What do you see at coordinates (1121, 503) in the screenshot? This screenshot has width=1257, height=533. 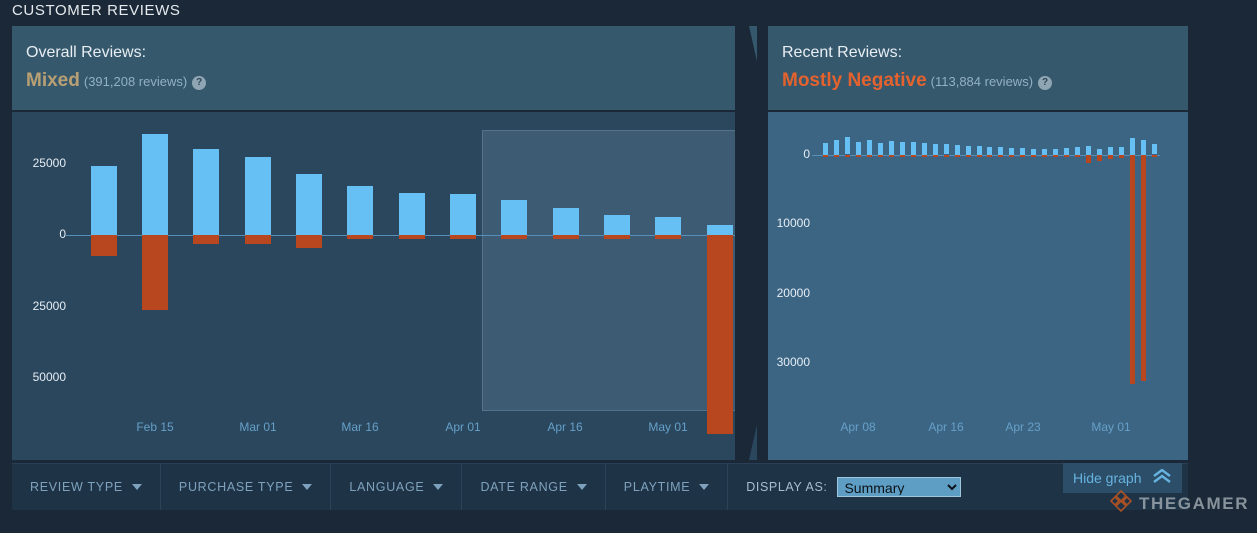 I see `thegamer-logo-icon` at bounding box center [1121, 503].